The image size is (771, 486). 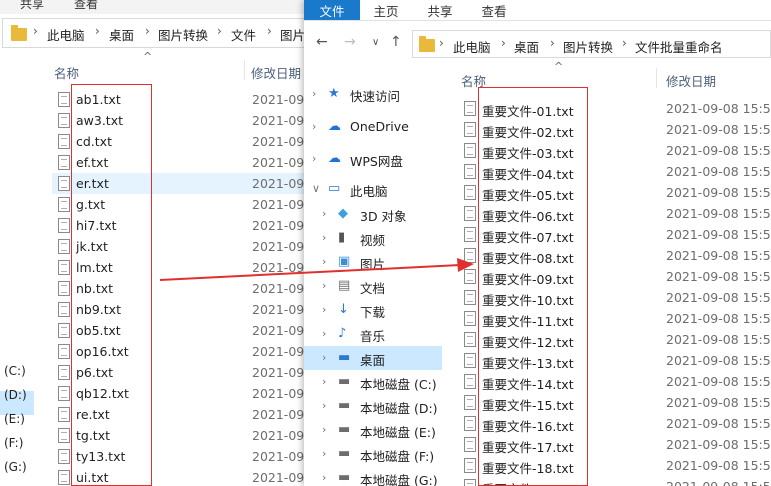 I want to click on nav-item-label: 本地磁盘 (D:), so click(x=399, y=408).